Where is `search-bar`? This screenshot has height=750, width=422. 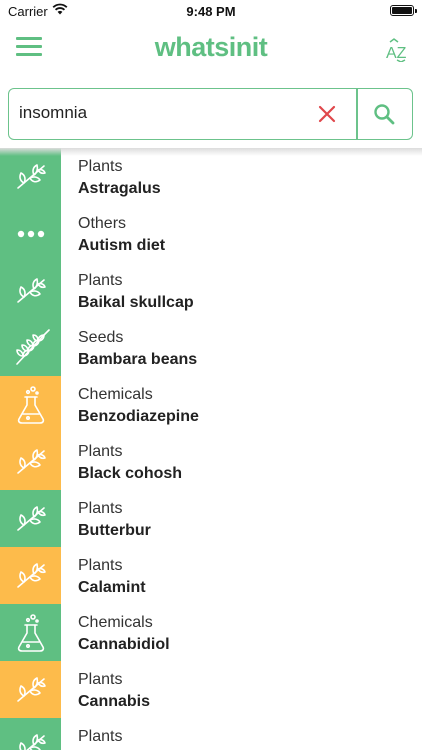
search-bar is located at coordinates (210, 114).